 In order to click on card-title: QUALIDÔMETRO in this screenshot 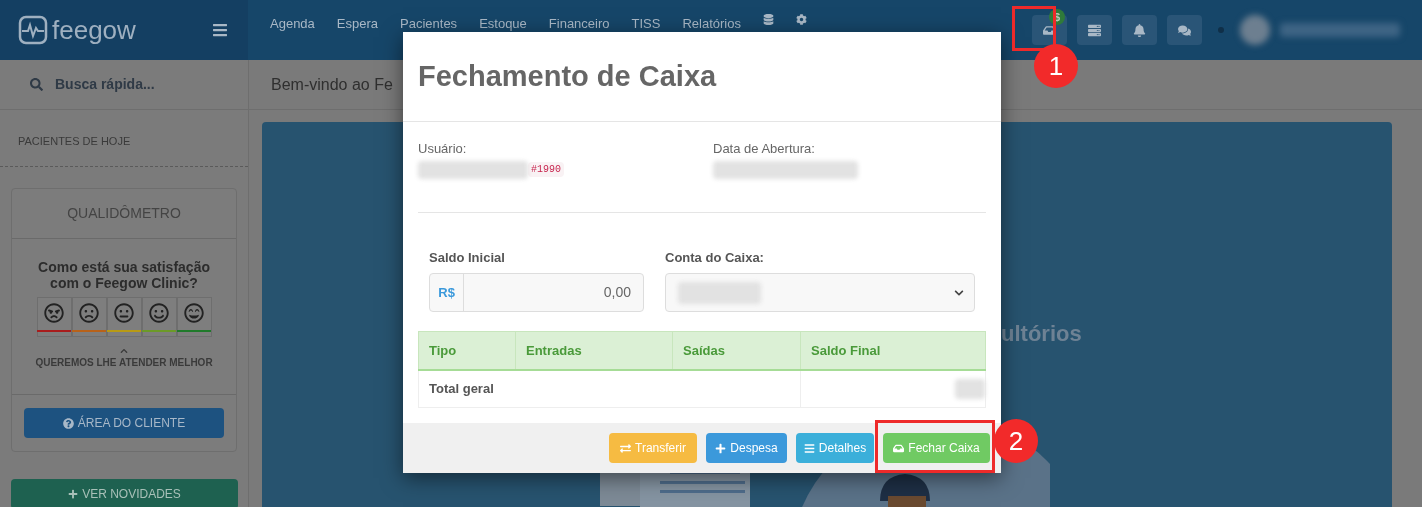, I will do `click(124, 213)`.